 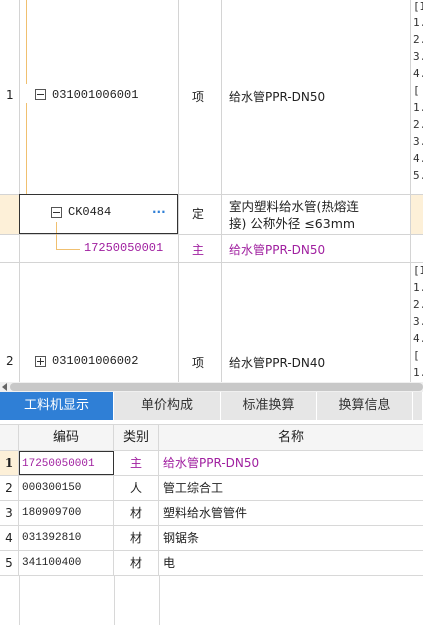 What do you see at coordinates (123, 248) in the screenshot?
I see `row-3-code: 17250050001` at bounding box center [123, 248].